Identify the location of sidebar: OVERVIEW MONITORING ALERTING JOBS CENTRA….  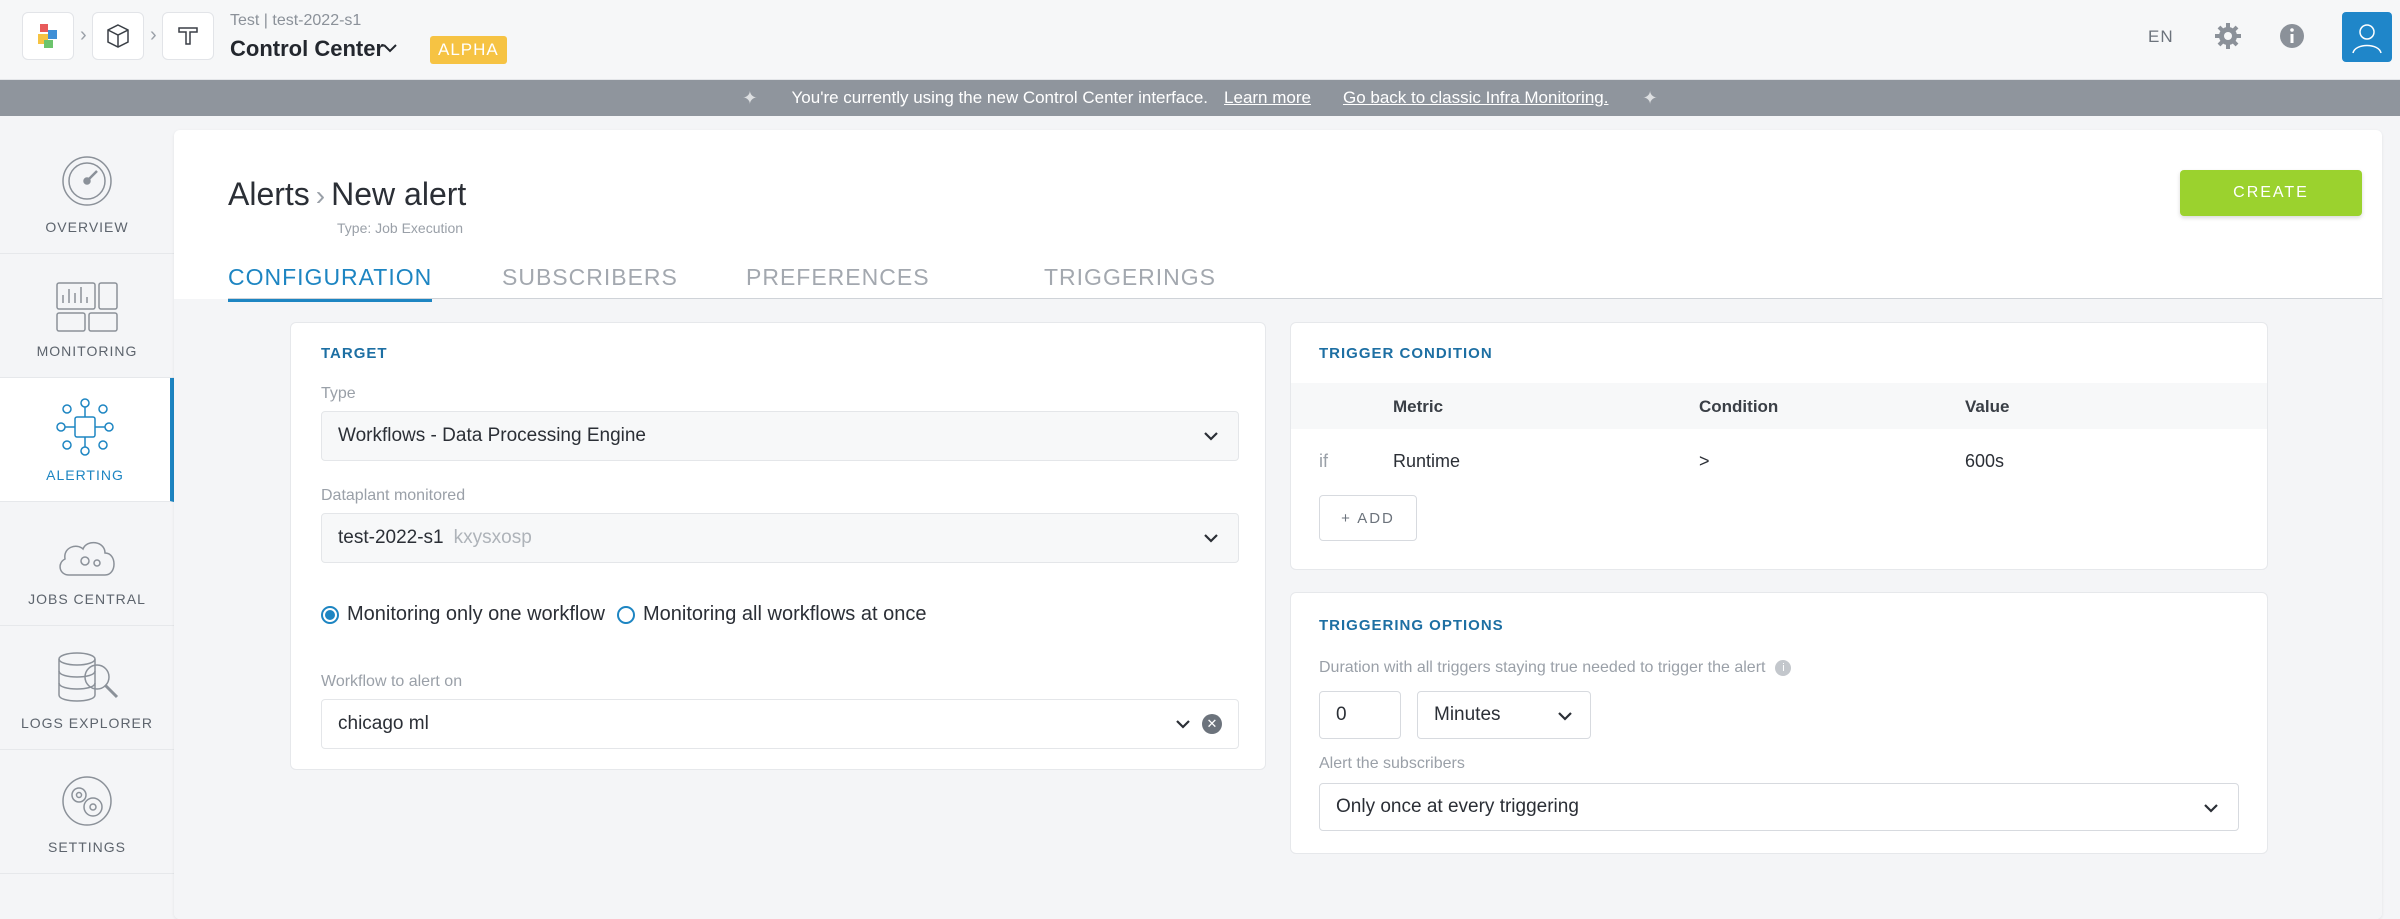
(87, 524).